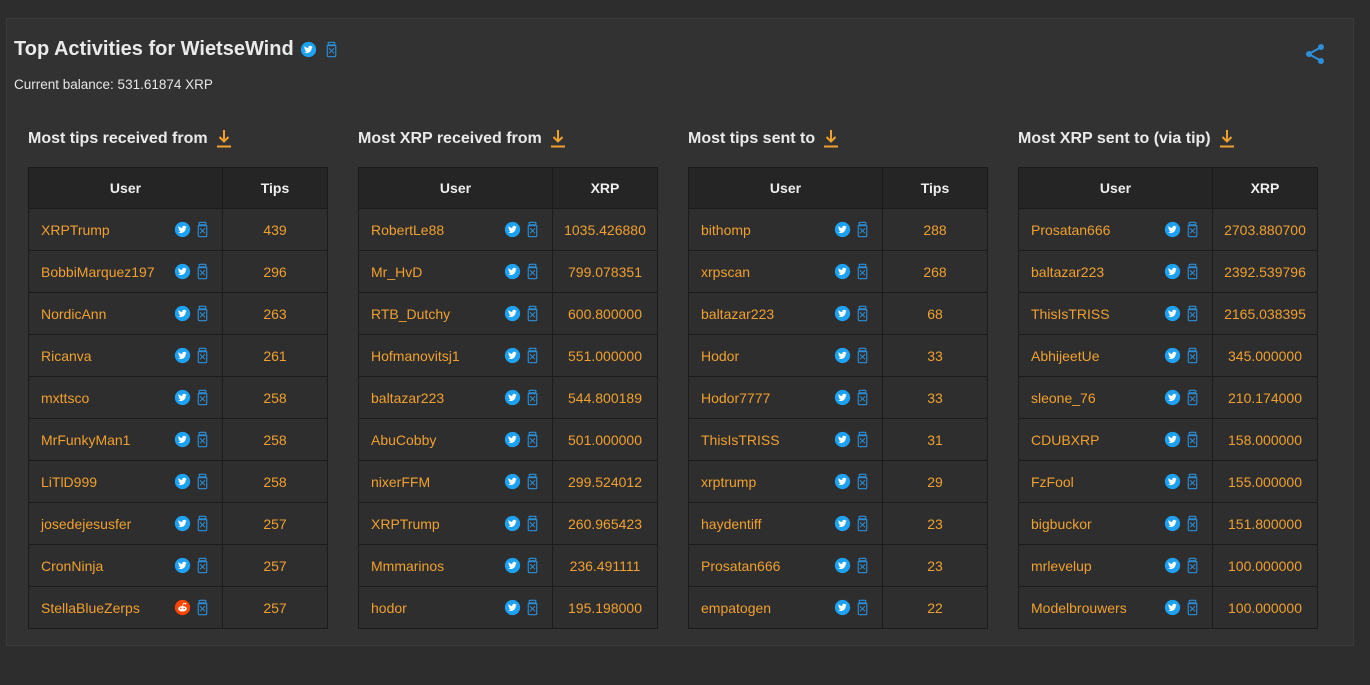 Image resolution: width=1370 pixels, height=685 pixels. I want to click on reddit-icon, so click(182, 607).